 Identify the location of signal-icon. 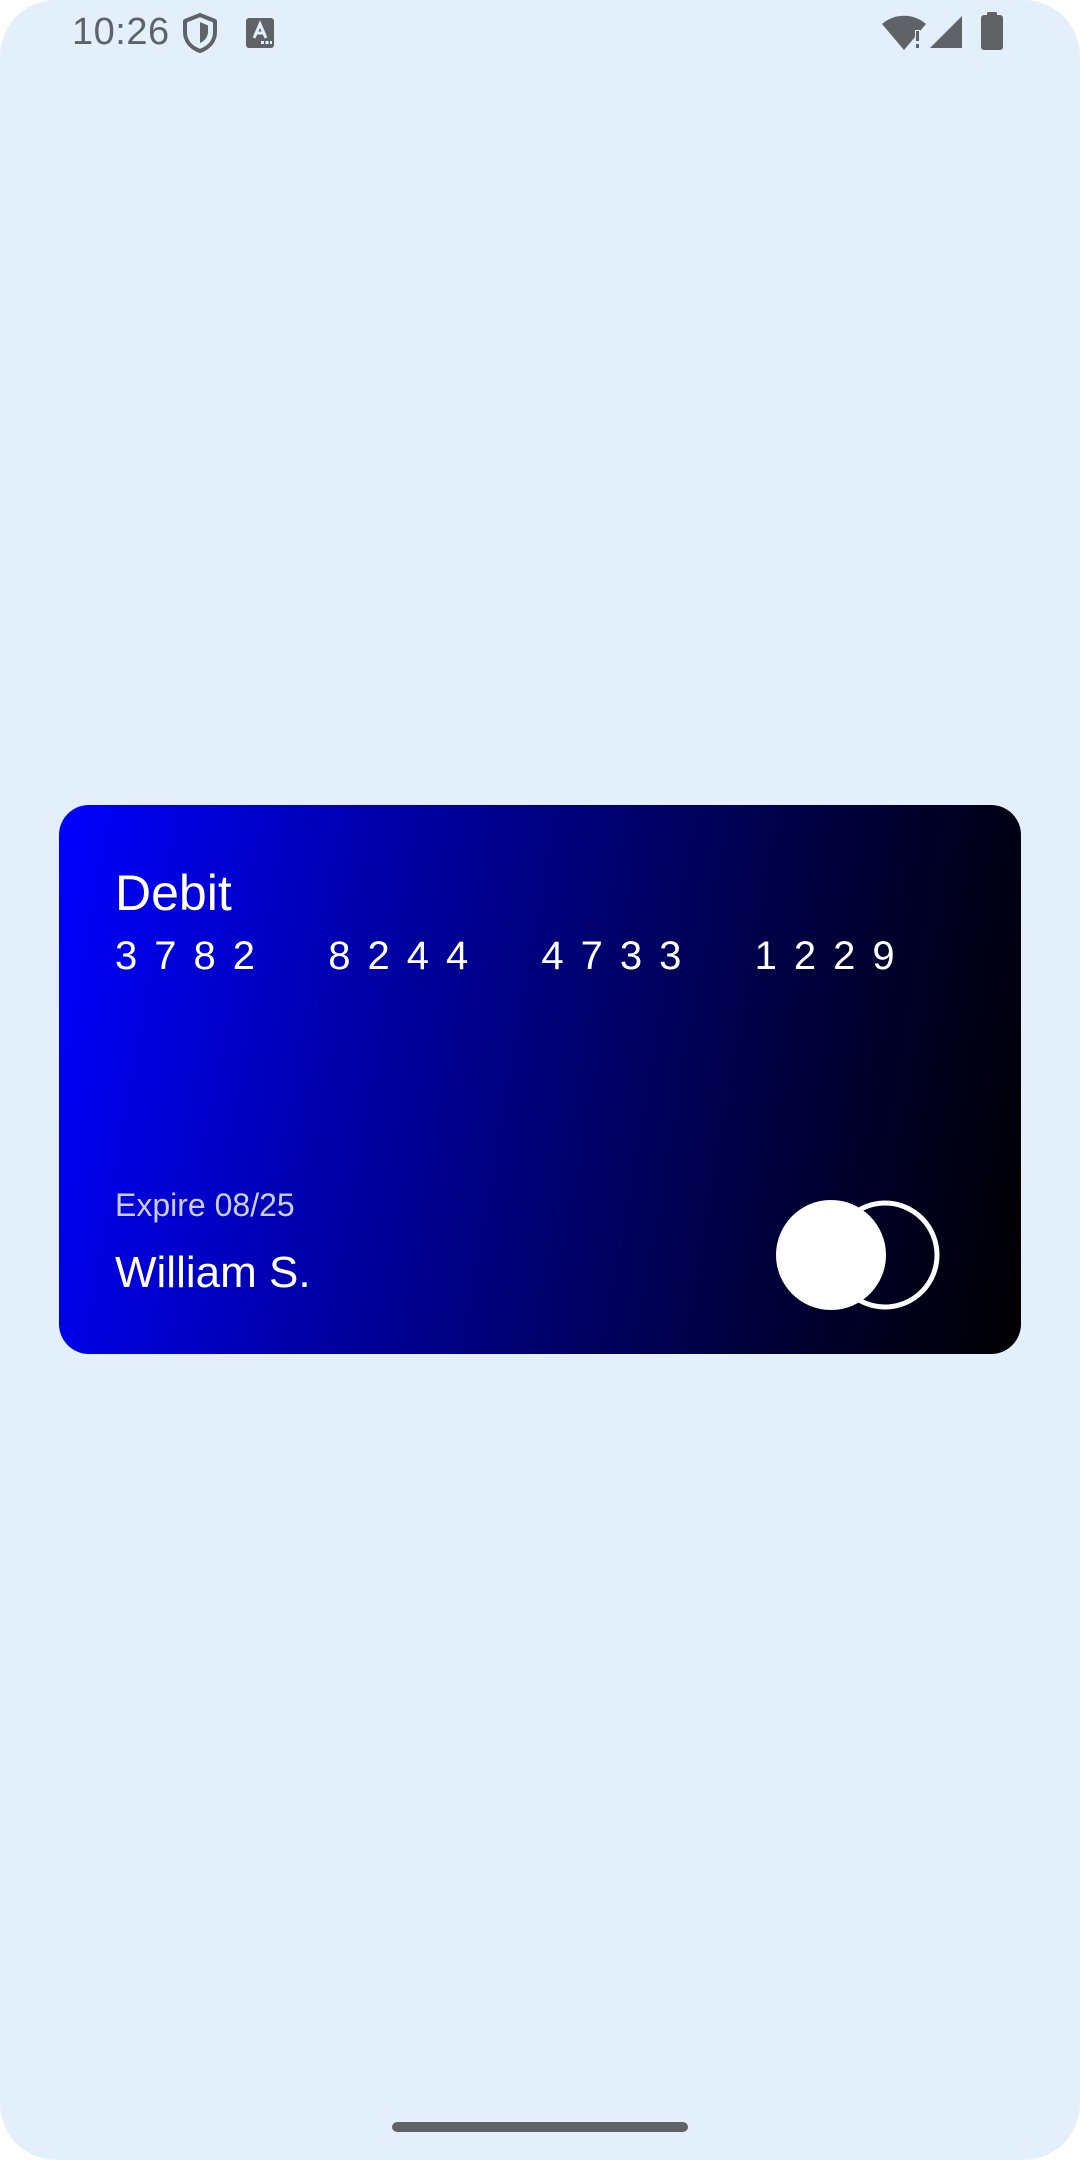
(946, 32).